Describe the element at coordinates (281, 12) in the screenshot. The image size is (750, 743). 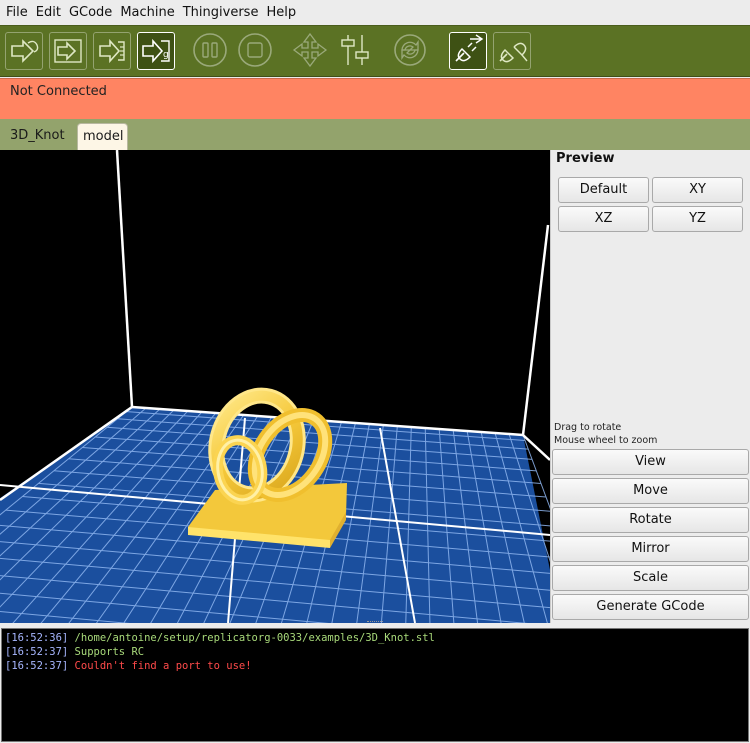
I see `menu-help: Help` at that location.